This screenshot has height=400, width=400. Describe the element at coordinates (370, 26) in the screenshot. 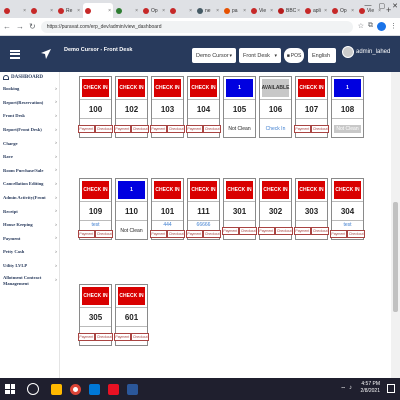

I see `extensions-icon: ⧉` at that location.